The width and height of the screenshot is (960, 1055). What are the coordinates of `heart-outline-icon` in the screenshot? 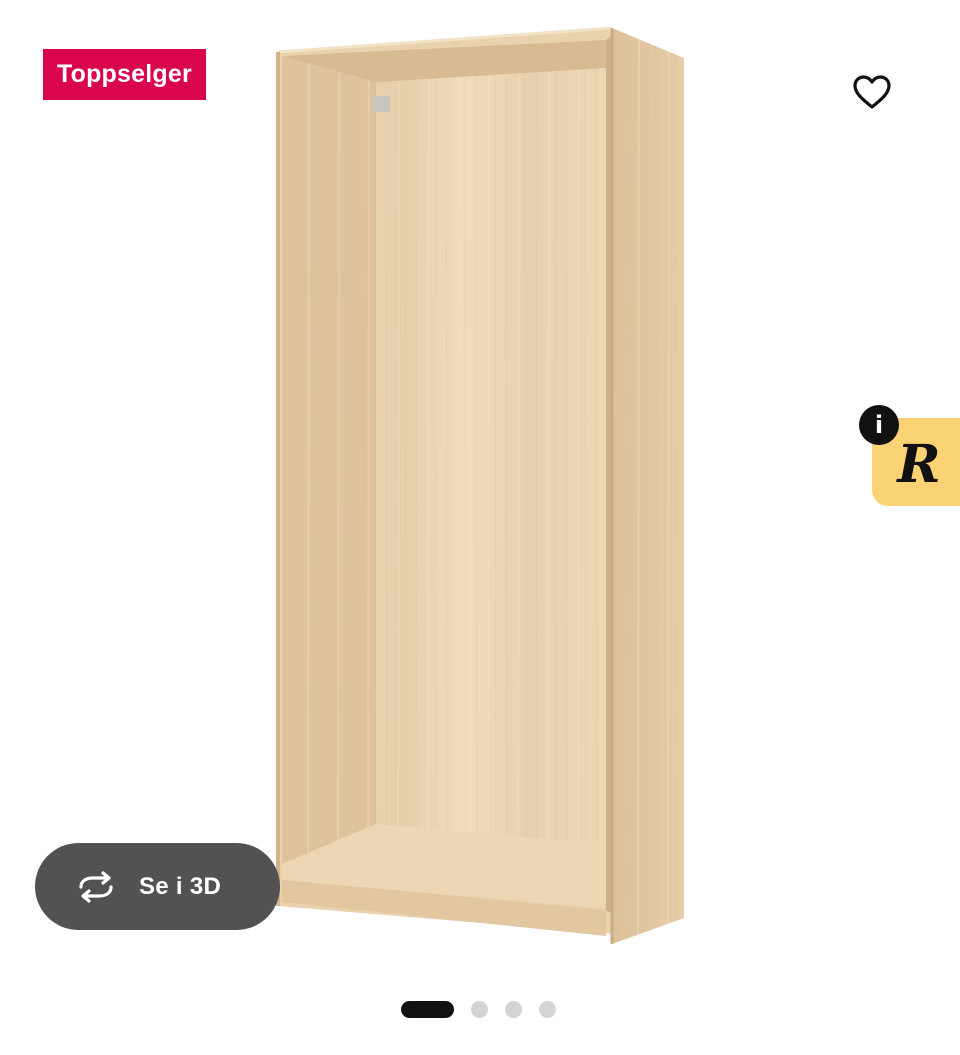 It's located at (872, 92).